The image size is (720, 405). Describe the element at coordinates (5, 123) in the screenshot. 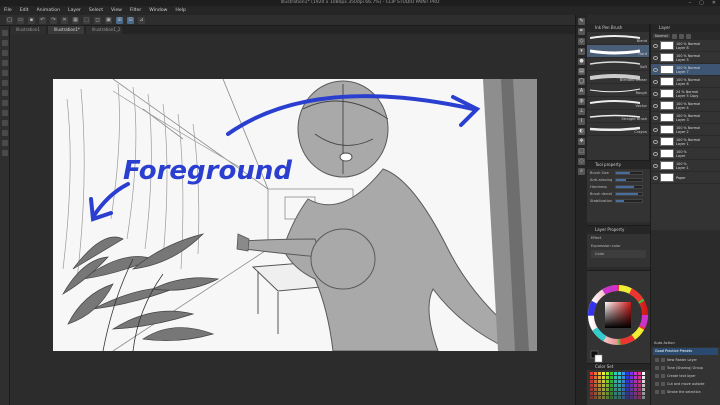

I see `fill-tool-icon` at that location.